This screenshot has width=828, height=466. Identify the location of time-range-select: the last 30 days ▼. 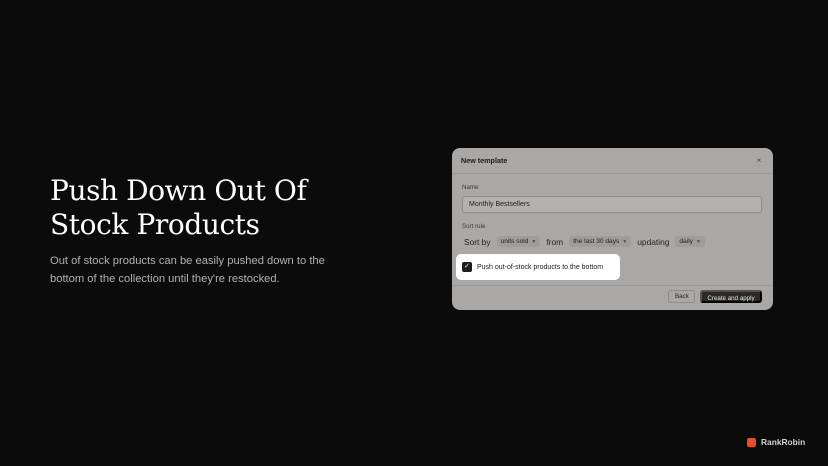
(600, 241).